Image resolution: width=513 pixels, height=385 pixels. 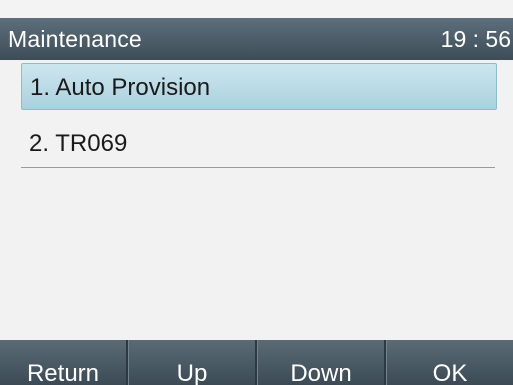 What do you see at coordinates (64, 362) in the screenshot?
I see `return-button: Return` at bounding box center [64, 362].